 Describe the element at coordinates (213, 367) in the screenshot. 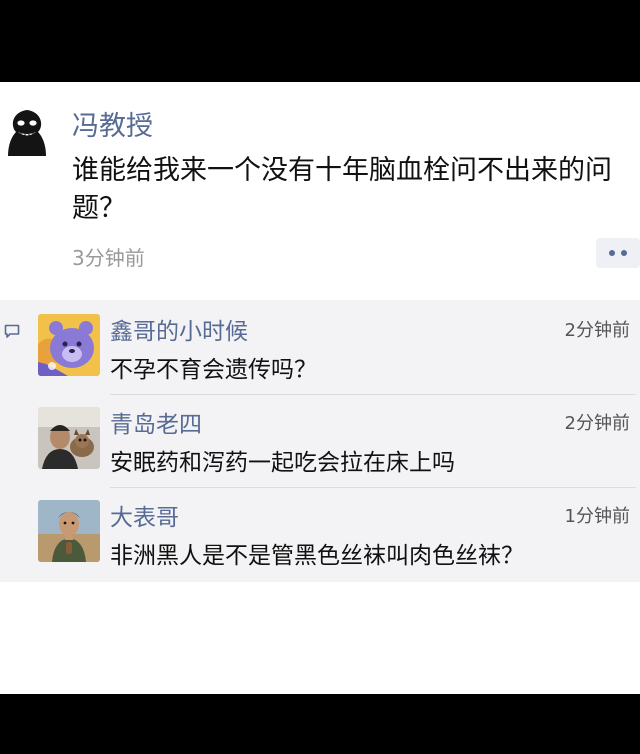

I see `comment-text: 不孕不育会遗传吗？` at that location.